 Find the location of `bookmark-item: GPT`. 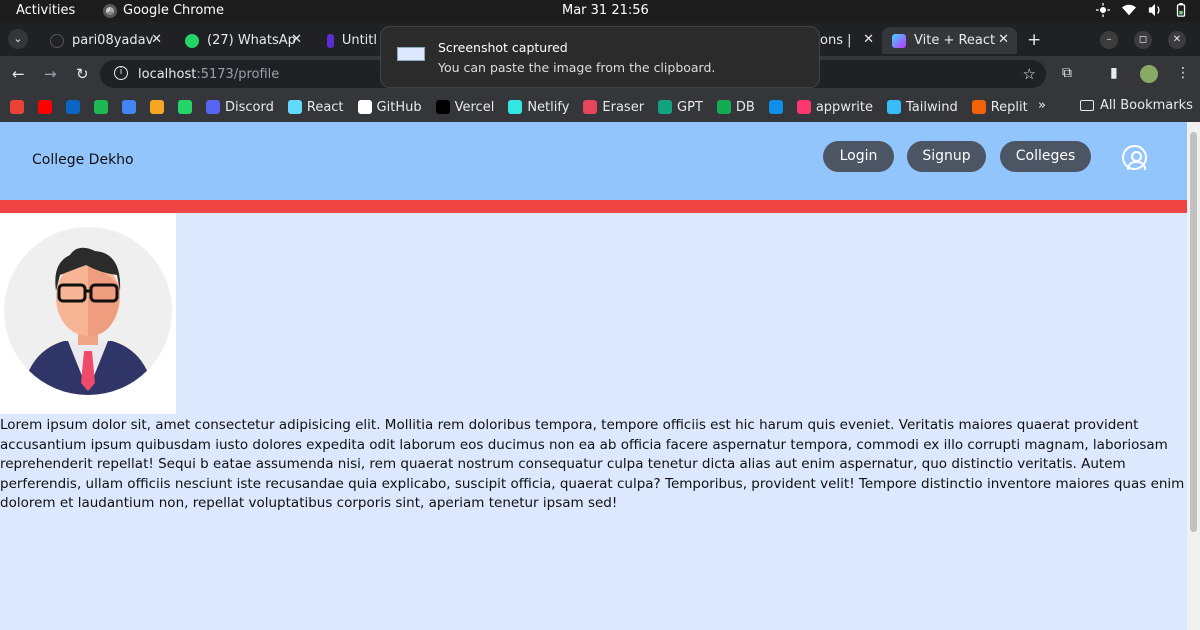

bookmark-item: GPT is located at coordinates (680, 107).